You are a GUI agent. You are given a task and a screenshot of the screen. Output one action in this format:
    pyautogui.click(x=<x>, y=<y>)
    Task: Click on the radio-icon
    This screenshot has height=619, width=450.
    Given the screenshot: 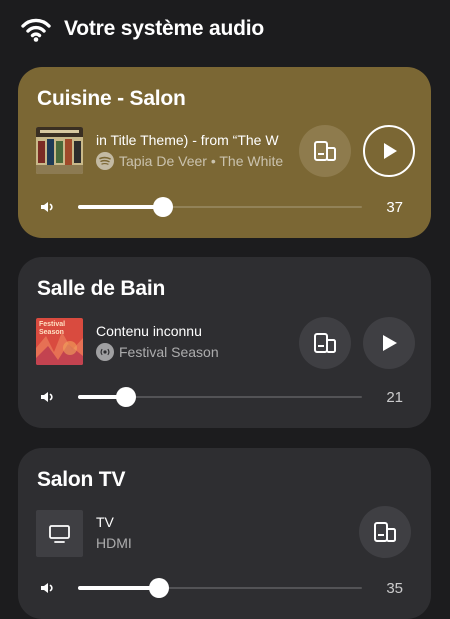 What is the action you would take?
    pyautogui.click(x=105, y=352)
    